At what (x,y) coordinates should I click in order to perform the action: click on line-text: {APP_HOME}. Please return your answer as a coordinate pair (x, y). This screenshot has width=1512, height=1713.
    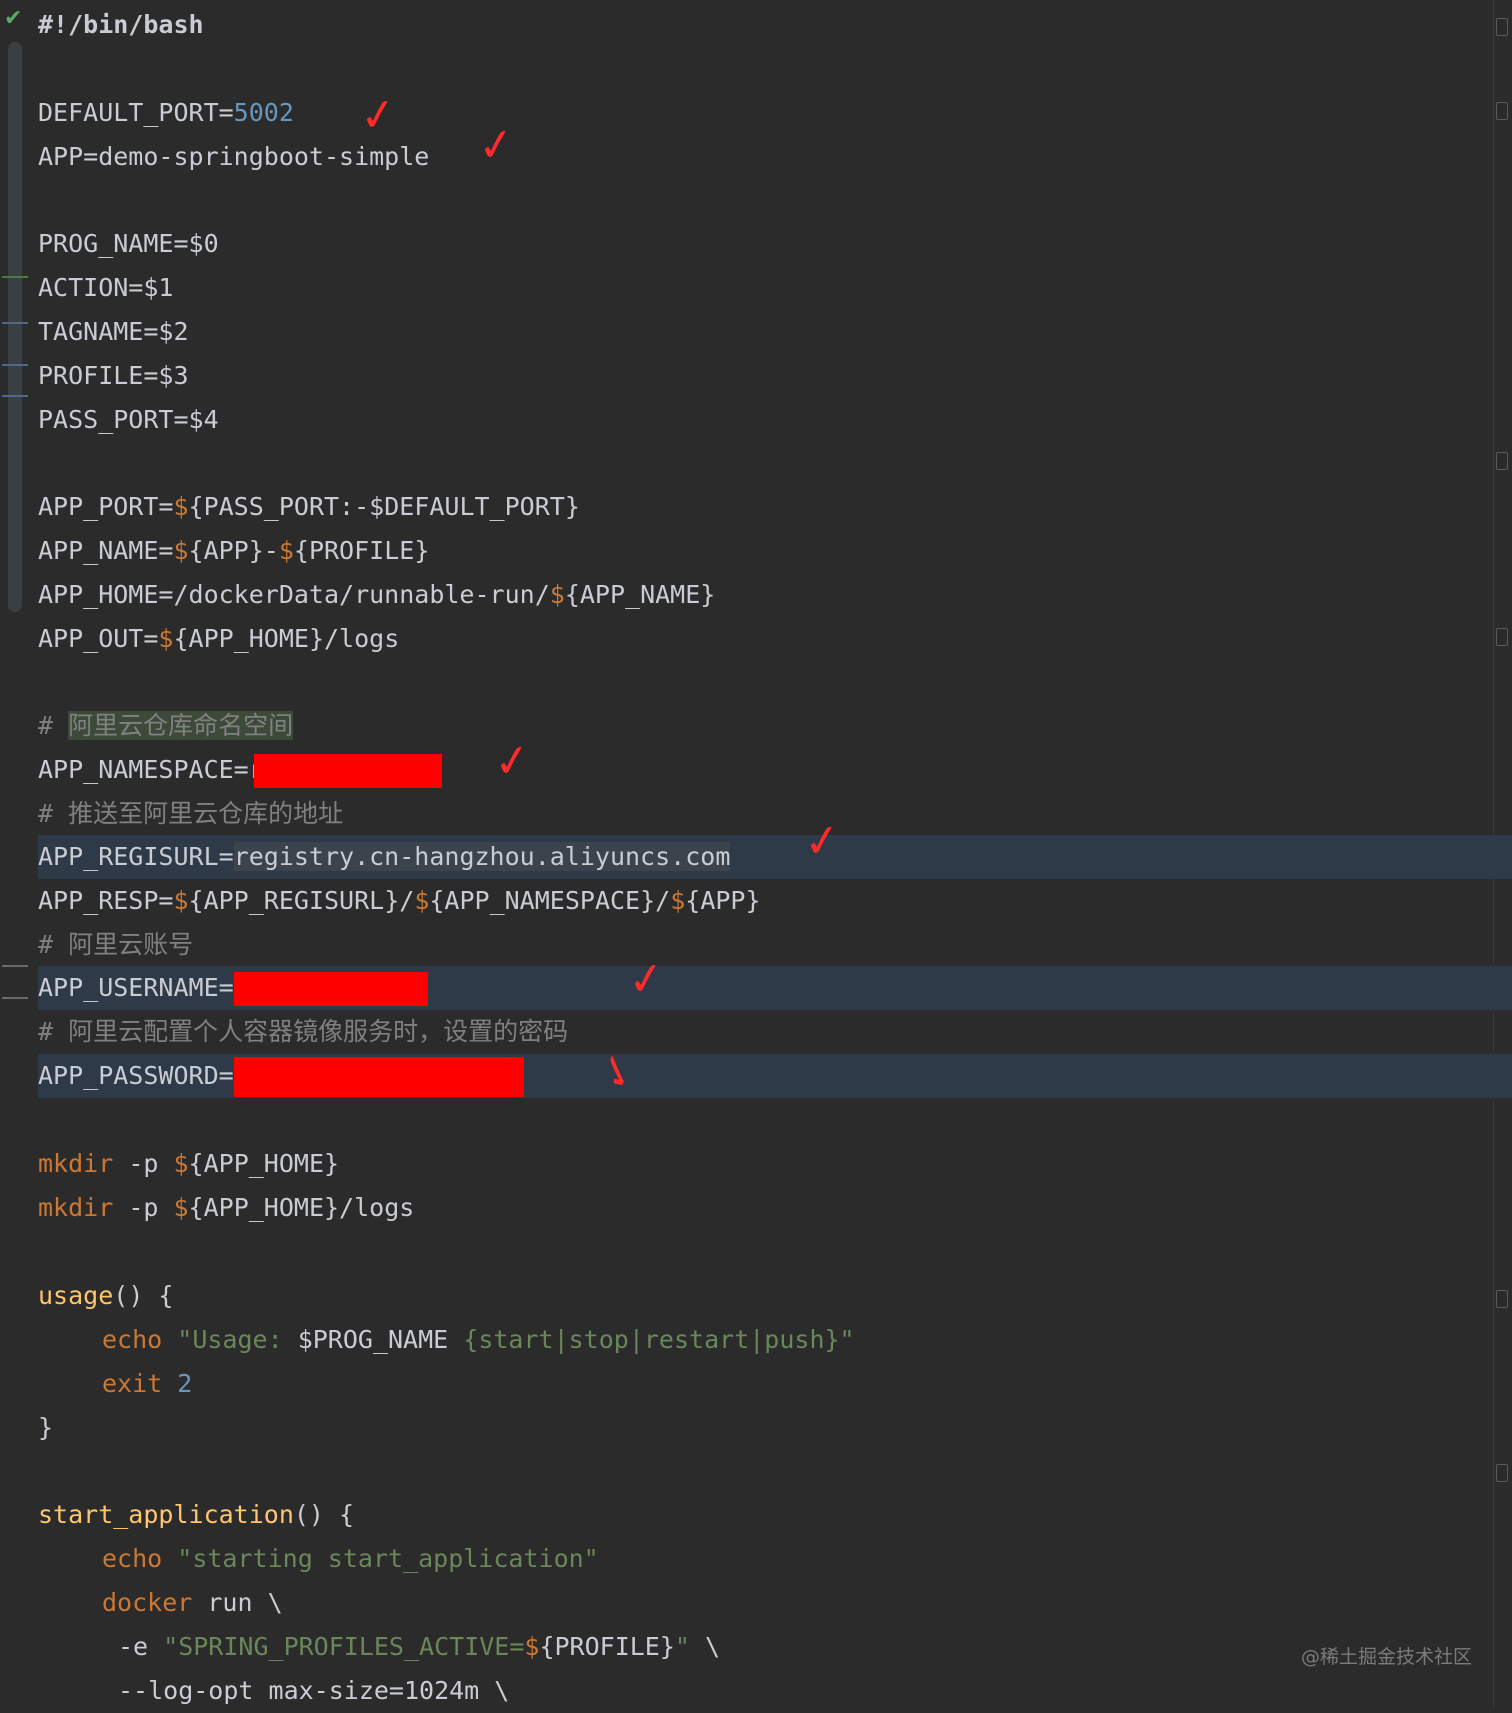
    Looking at the image, I should click on (264, 1163).